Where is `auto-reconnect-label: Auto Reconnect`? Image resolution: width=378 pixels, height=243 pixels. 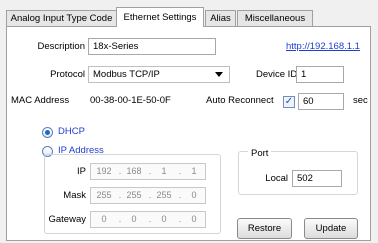 auto-reconnect-label: Auto Reconnect is located at coordinates (240, 100).